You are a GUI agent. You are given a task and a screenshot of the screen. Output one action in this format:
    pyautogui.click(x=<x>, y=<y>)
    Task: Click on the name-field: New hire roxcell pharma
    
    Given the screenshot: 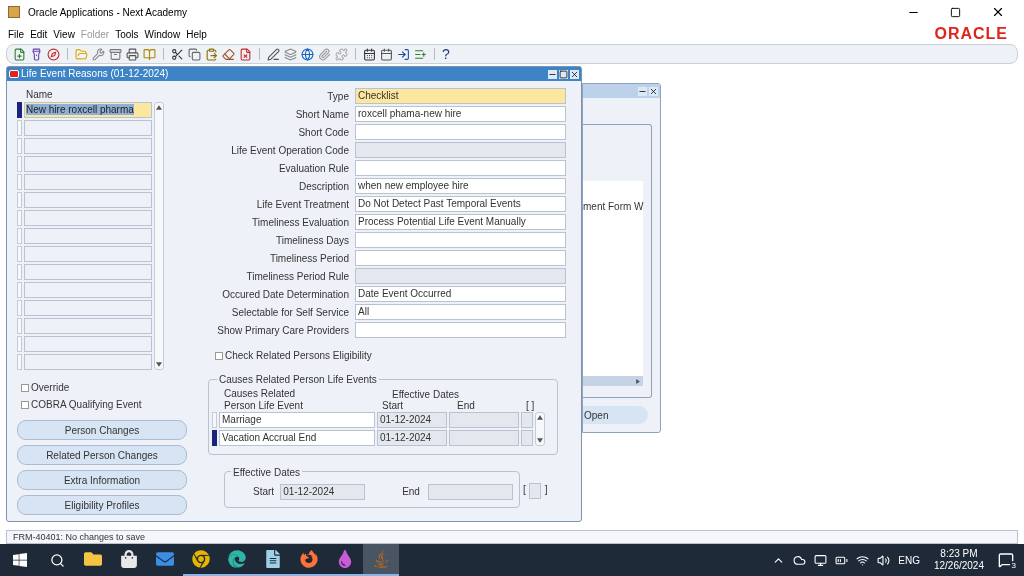 What is the action you would take?
    pyautogui.click(x=88, y=110)
    